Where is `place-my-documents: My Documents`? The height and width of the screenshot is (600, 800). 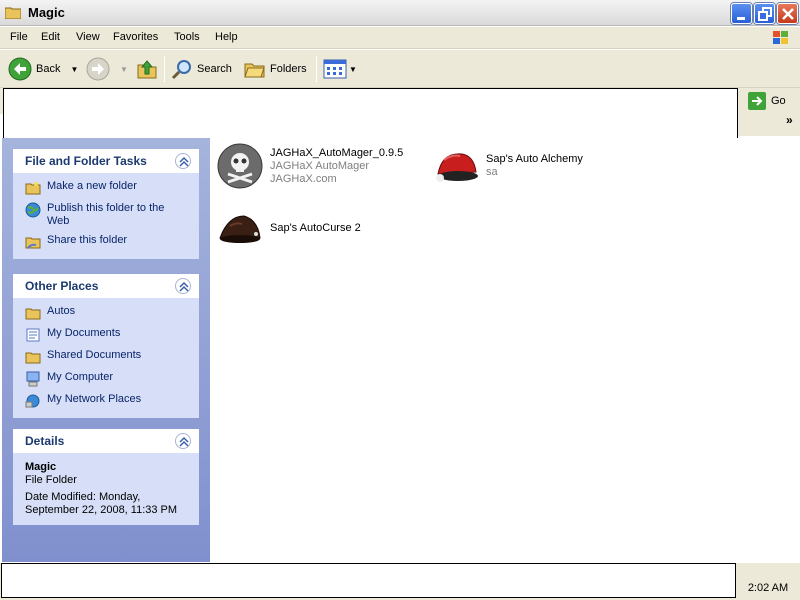 place-my-documents: My Documents is located at coordinates (106, 335).